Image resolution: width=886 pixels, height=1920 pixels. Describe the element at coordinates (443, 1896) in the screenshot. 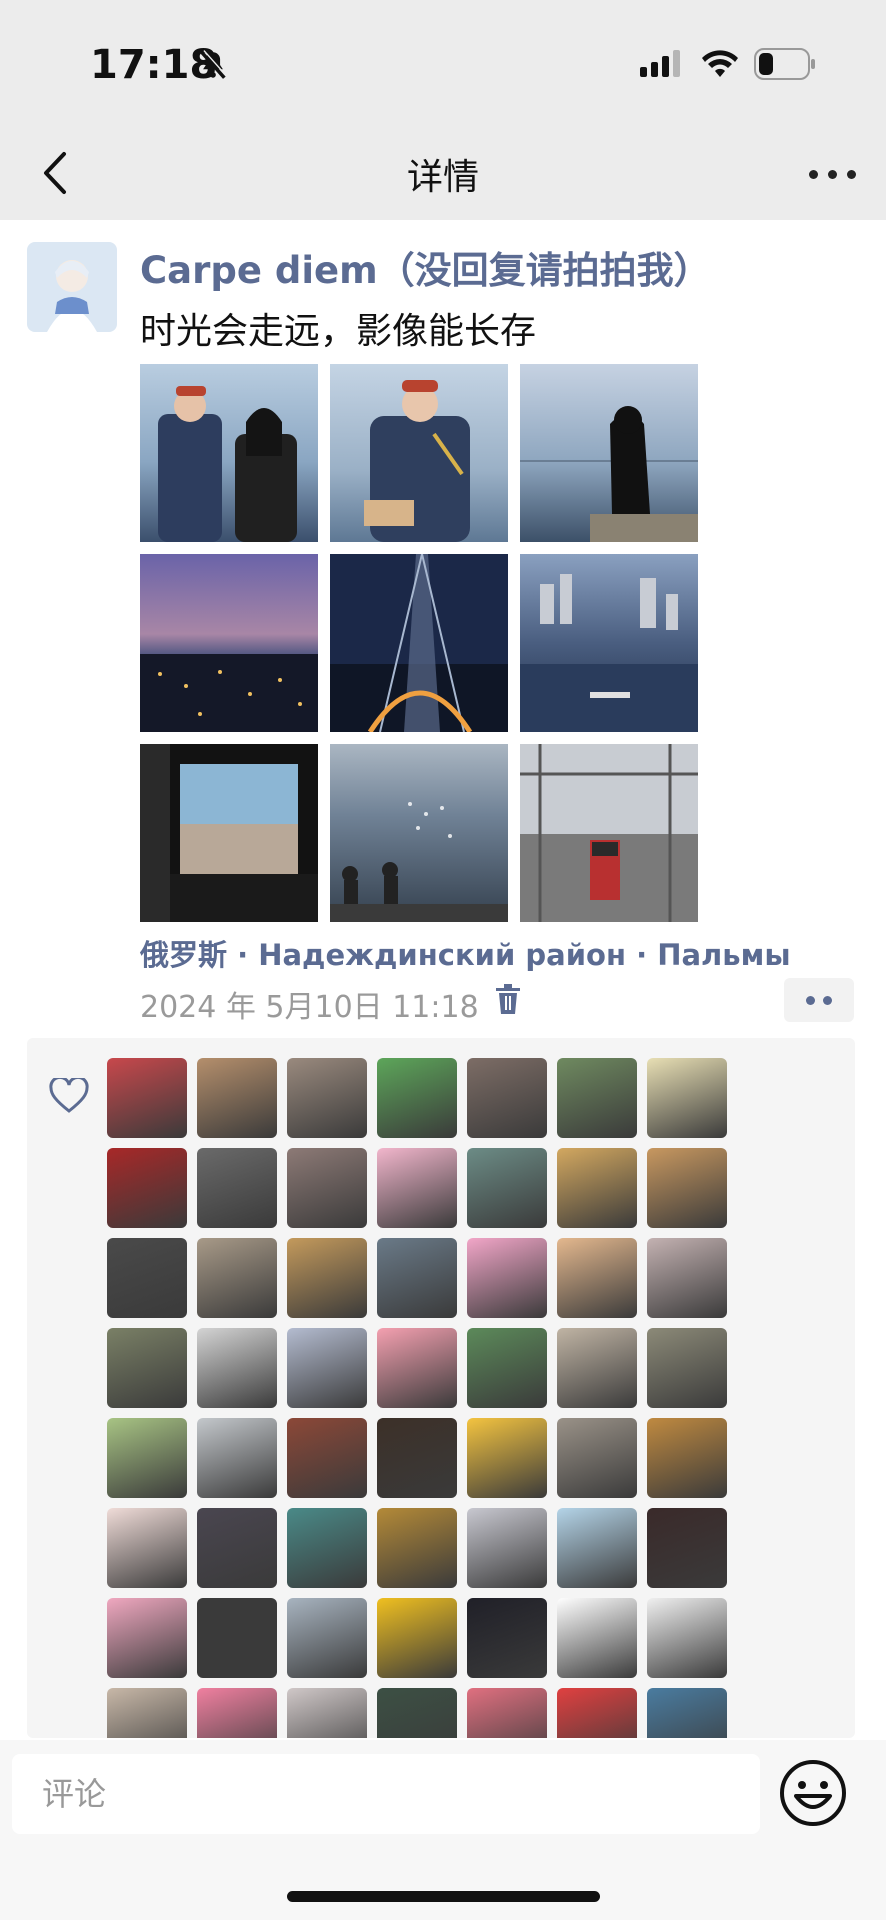

I see `home-indicator` at that location.